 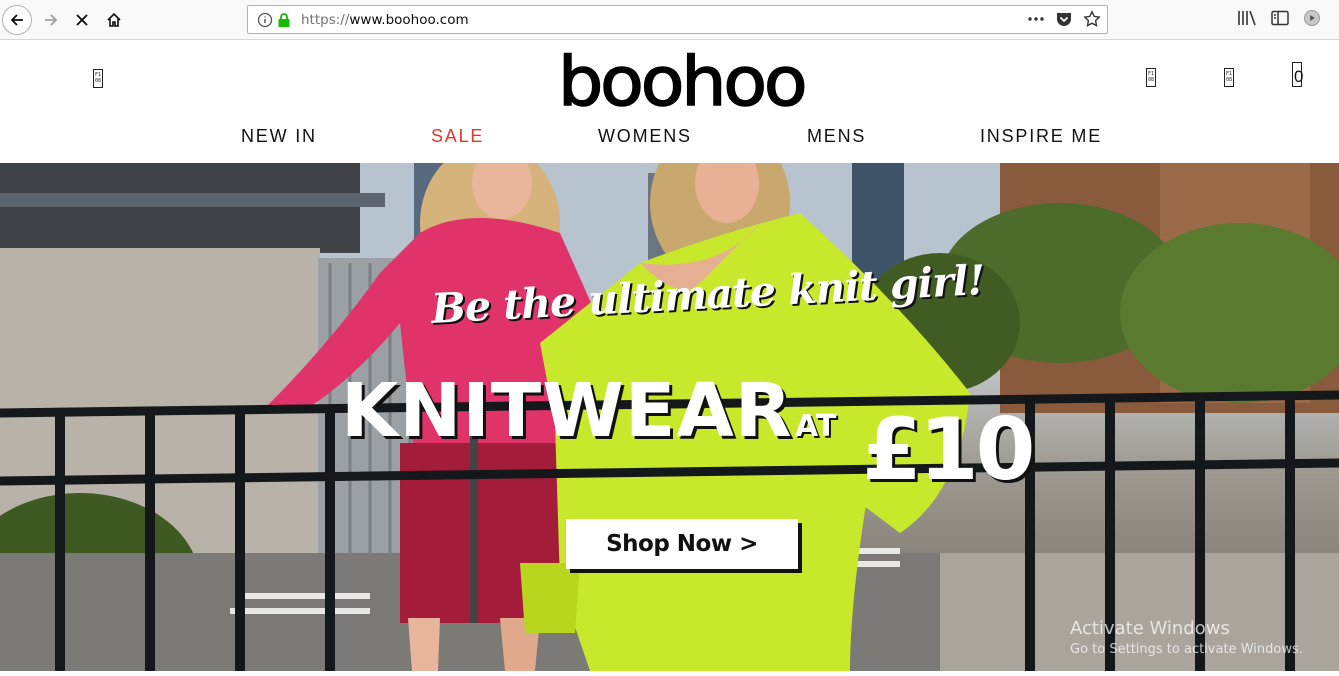 I want to click on forward-button, so click(x=51, y=20).